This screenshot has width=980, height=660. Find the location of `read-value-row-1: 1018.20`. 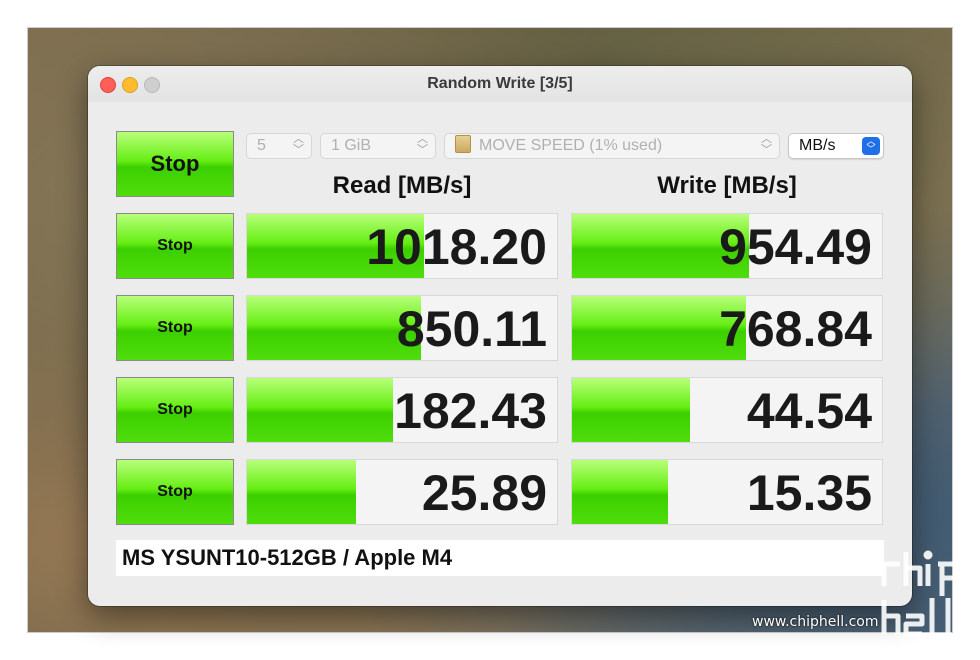

read-value-row-1: 1018.20 is located at coordinates (456, 247).